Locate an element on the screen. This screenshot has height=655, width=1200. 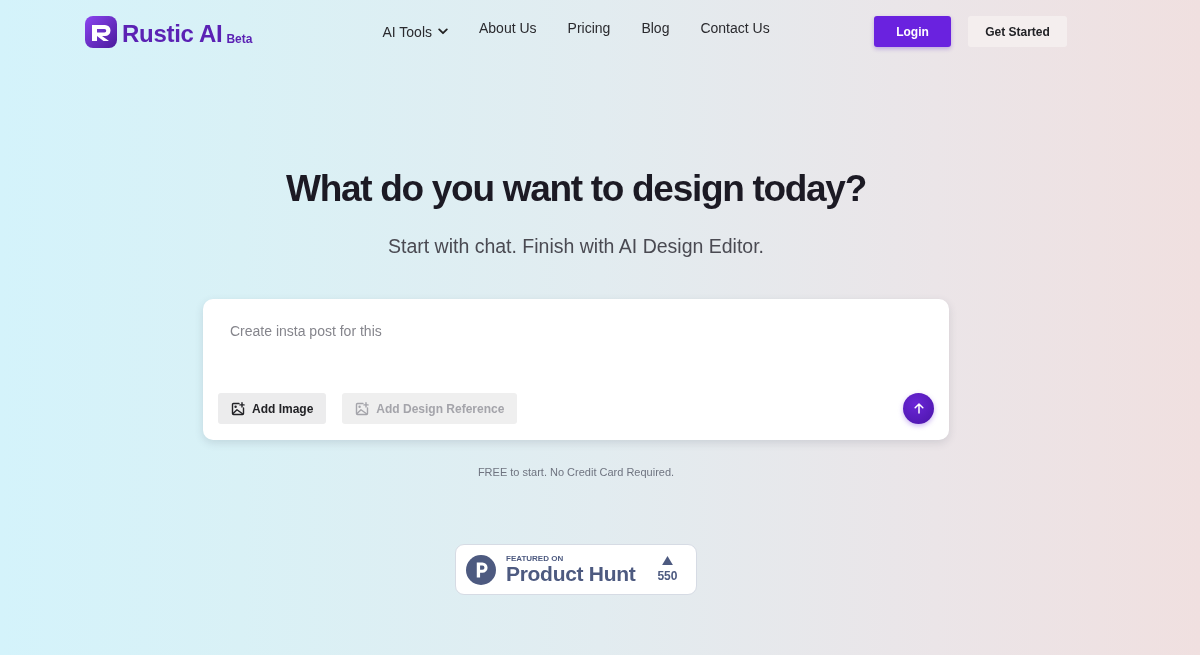
hero-subtitle: Start with chat. Finish with AI Design Editor. is located at coordinates (576, 246).